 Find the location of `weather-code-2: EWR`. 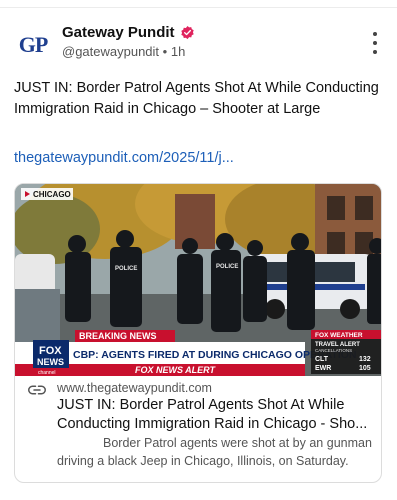

weather-code-2: EWR is located at coordinates (323, 368).